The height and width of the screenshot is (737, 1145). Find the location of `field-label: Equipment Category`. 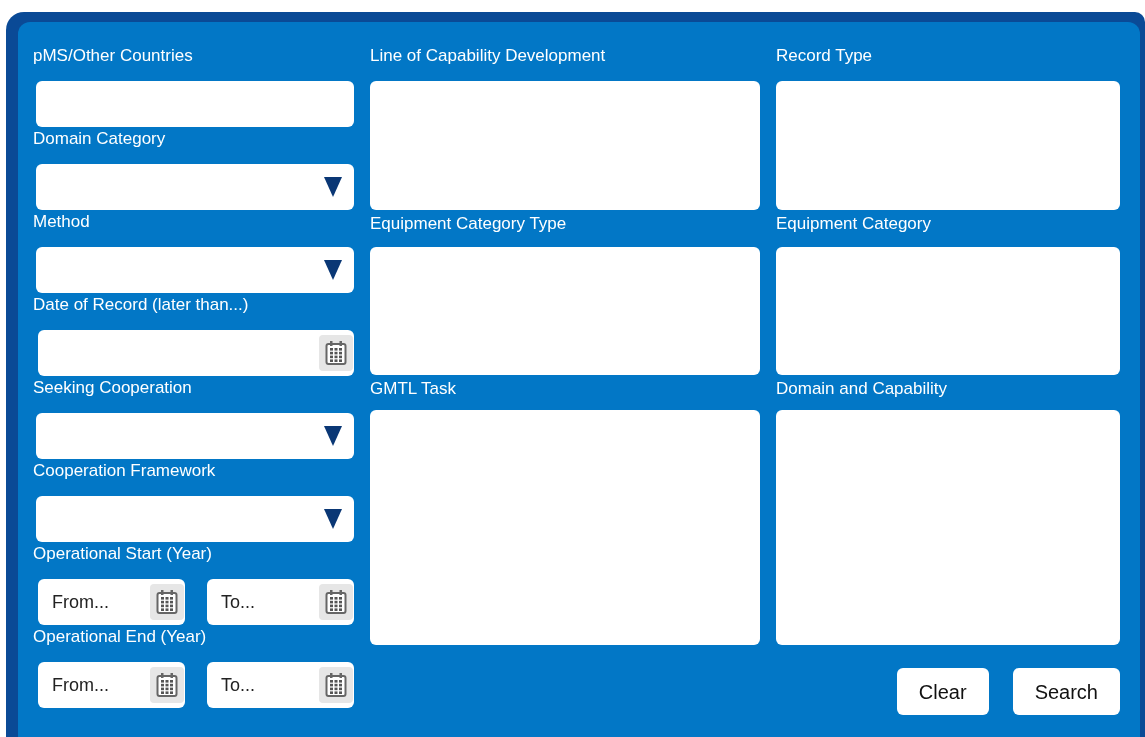

field-label: Equipment Category is located at coordinates (854, 224).